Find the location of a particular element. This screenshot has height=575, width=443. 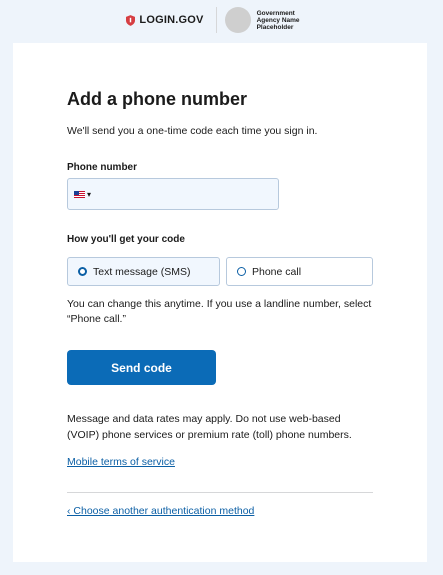

send-code-button: Send code is located at coordinates (141, 367).